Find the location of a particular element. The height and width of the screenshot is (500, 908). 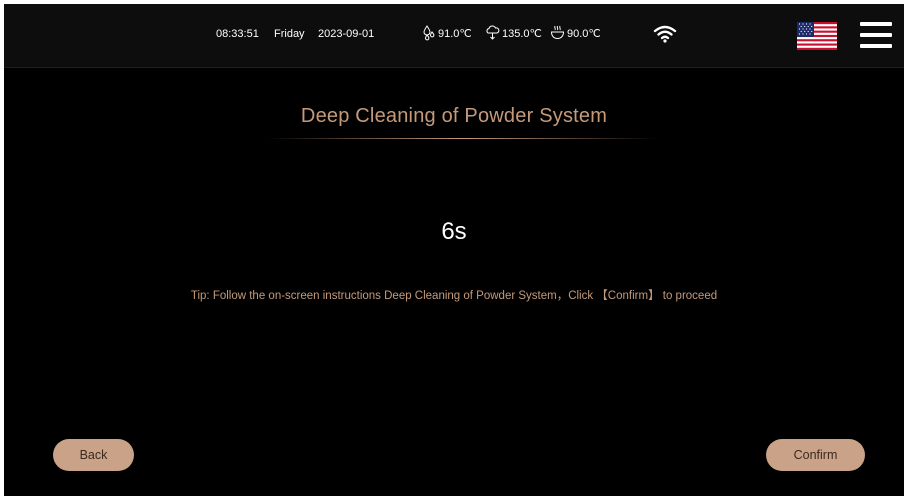

steam-temperature-value: 135.0℃ is located at coordinates (522, 34).